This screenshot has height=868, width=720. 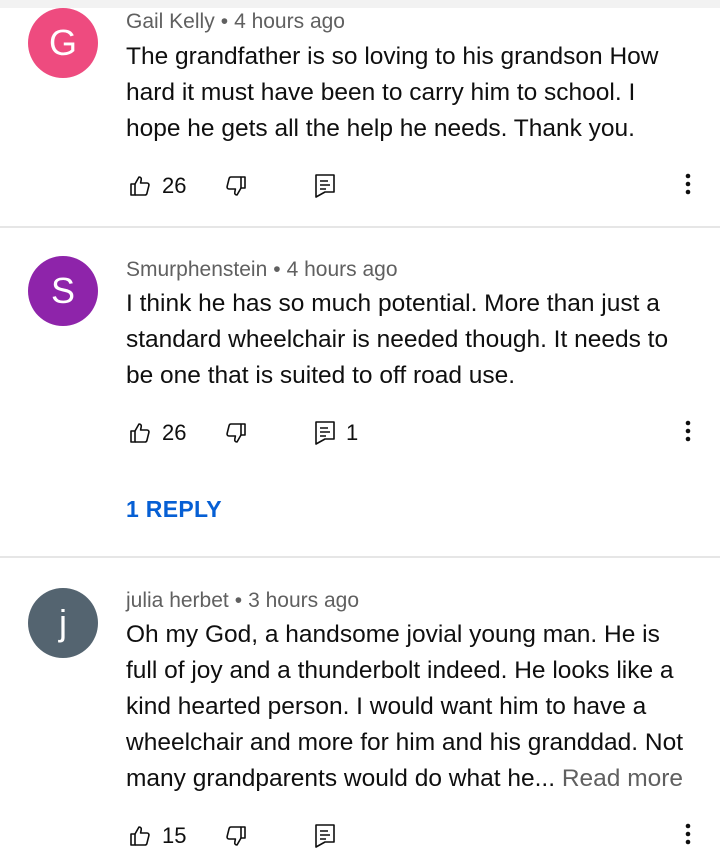 I want to click on comment-time: 3 hours ago, so click(x=303, y=600).